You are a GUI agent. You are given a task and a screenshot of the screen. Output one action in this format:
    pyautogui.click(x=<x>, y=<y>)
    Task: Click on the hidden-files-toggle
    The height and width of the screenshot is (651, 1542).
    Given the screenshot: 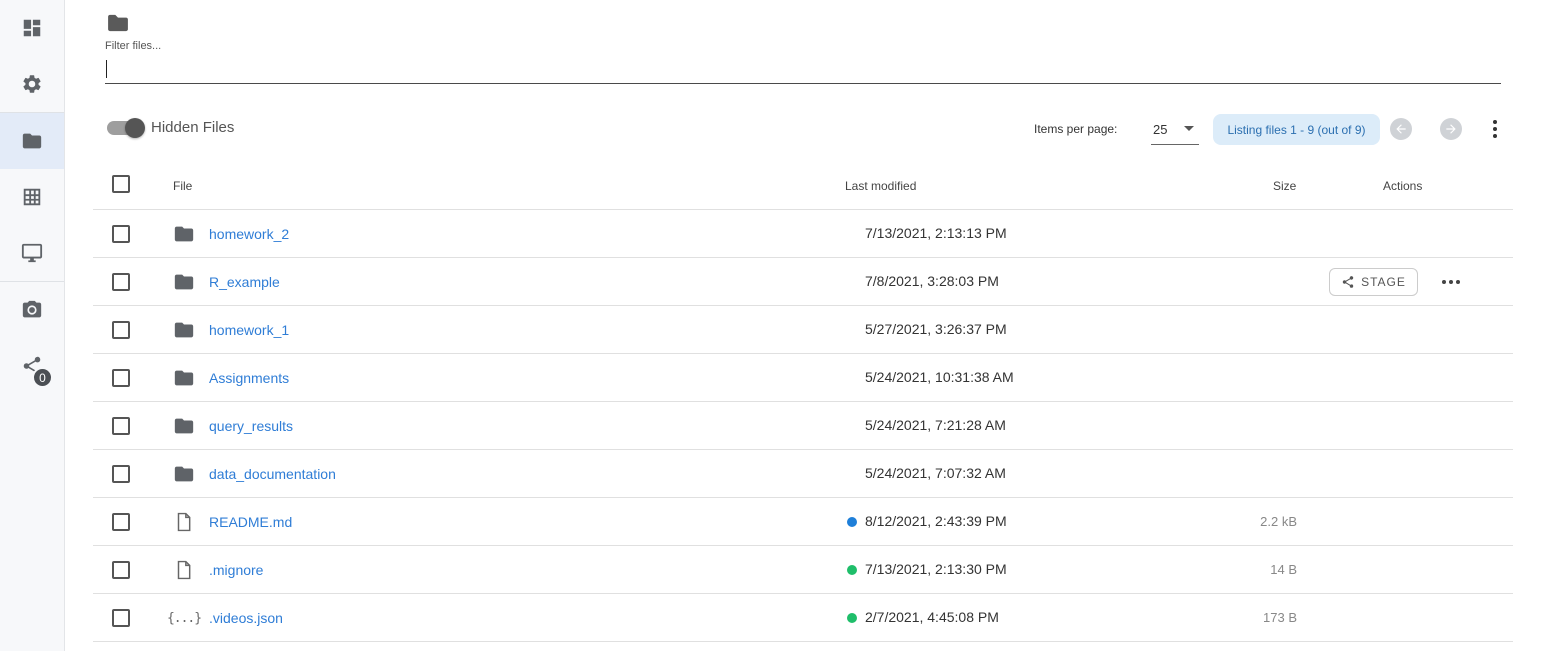 What is the action you would take?
    pyautogui.click(x=126, y=128)
    